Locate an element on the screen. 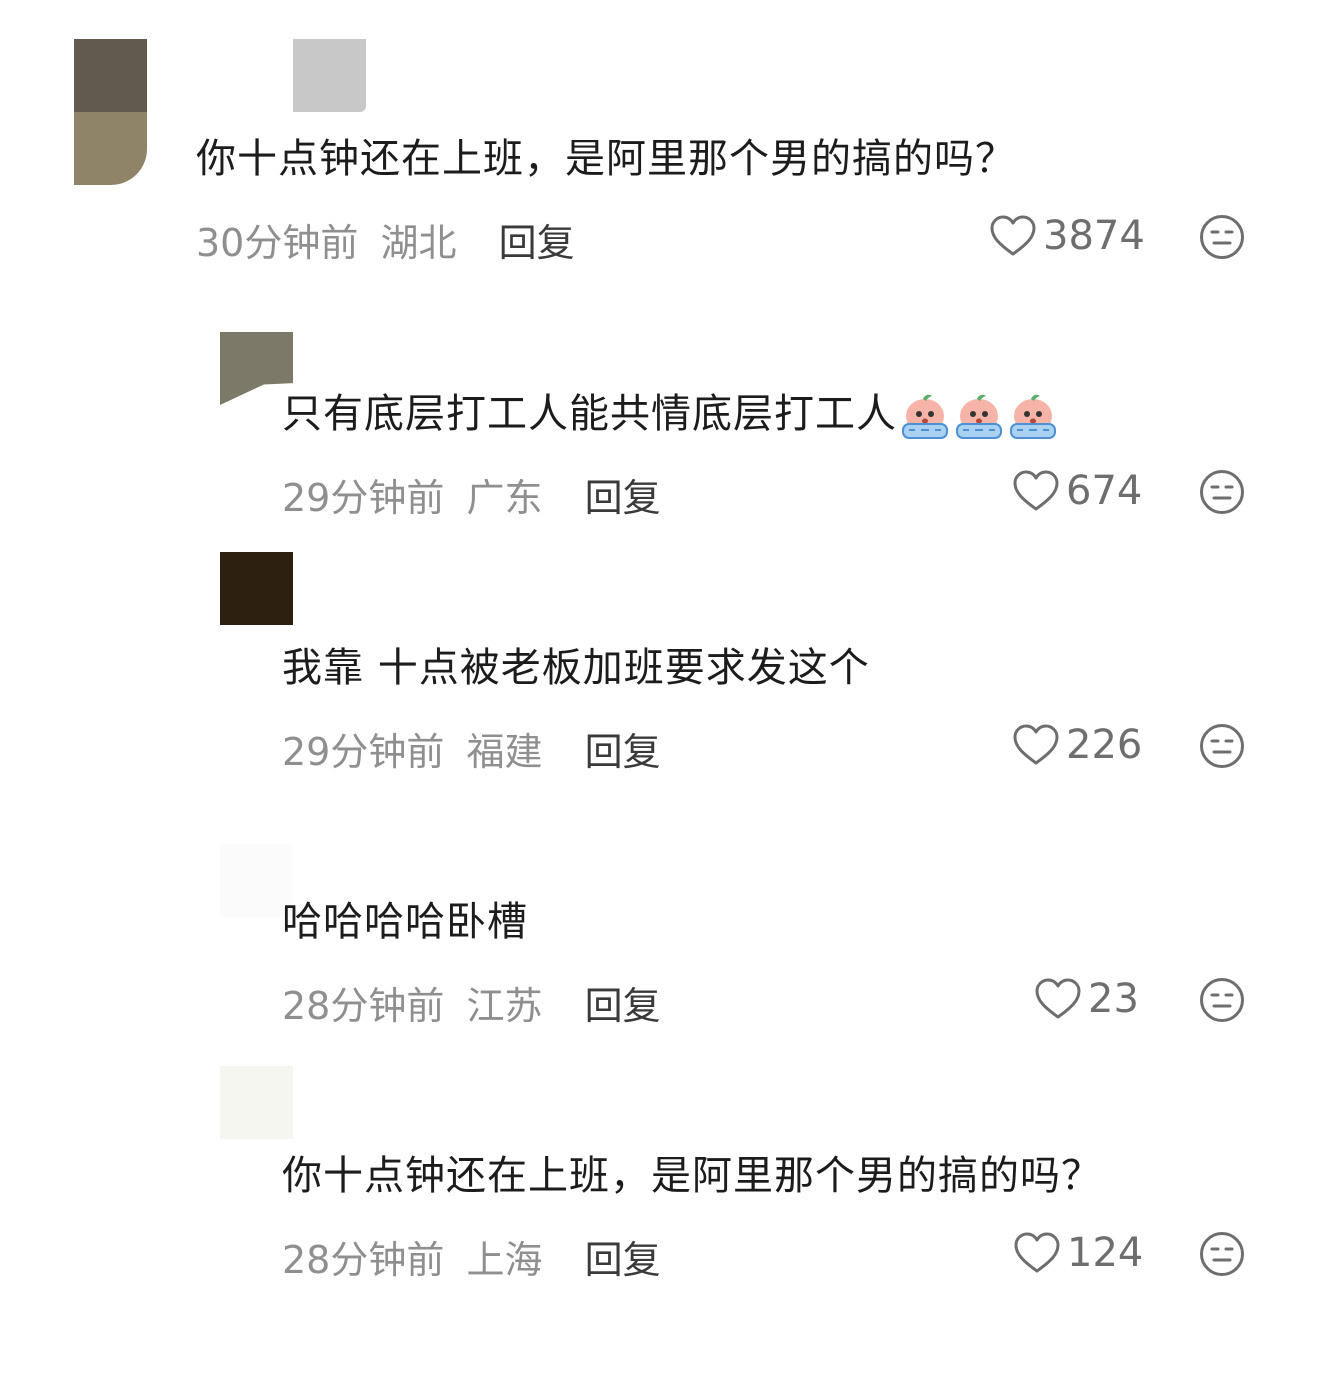 The image size is (1320, 1385). comment-time: 30分钟前 is located at coordinates (277, 243).